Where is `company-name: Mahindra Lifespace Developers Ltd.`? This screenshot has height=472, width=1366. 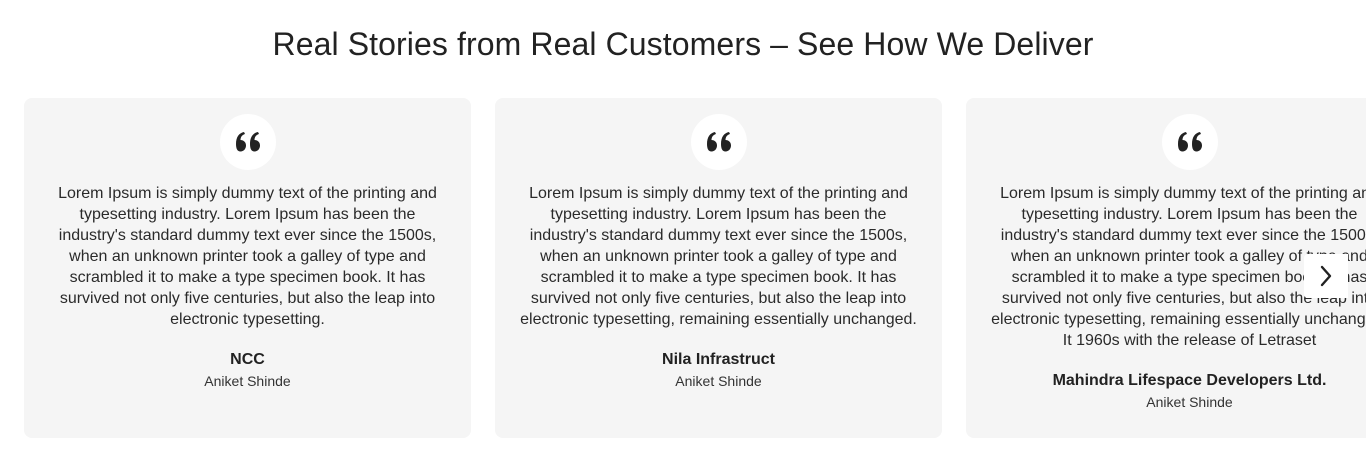
company-name: Mahindra Lifespace Developers Ltd. is located at coordinates (1189, 380).